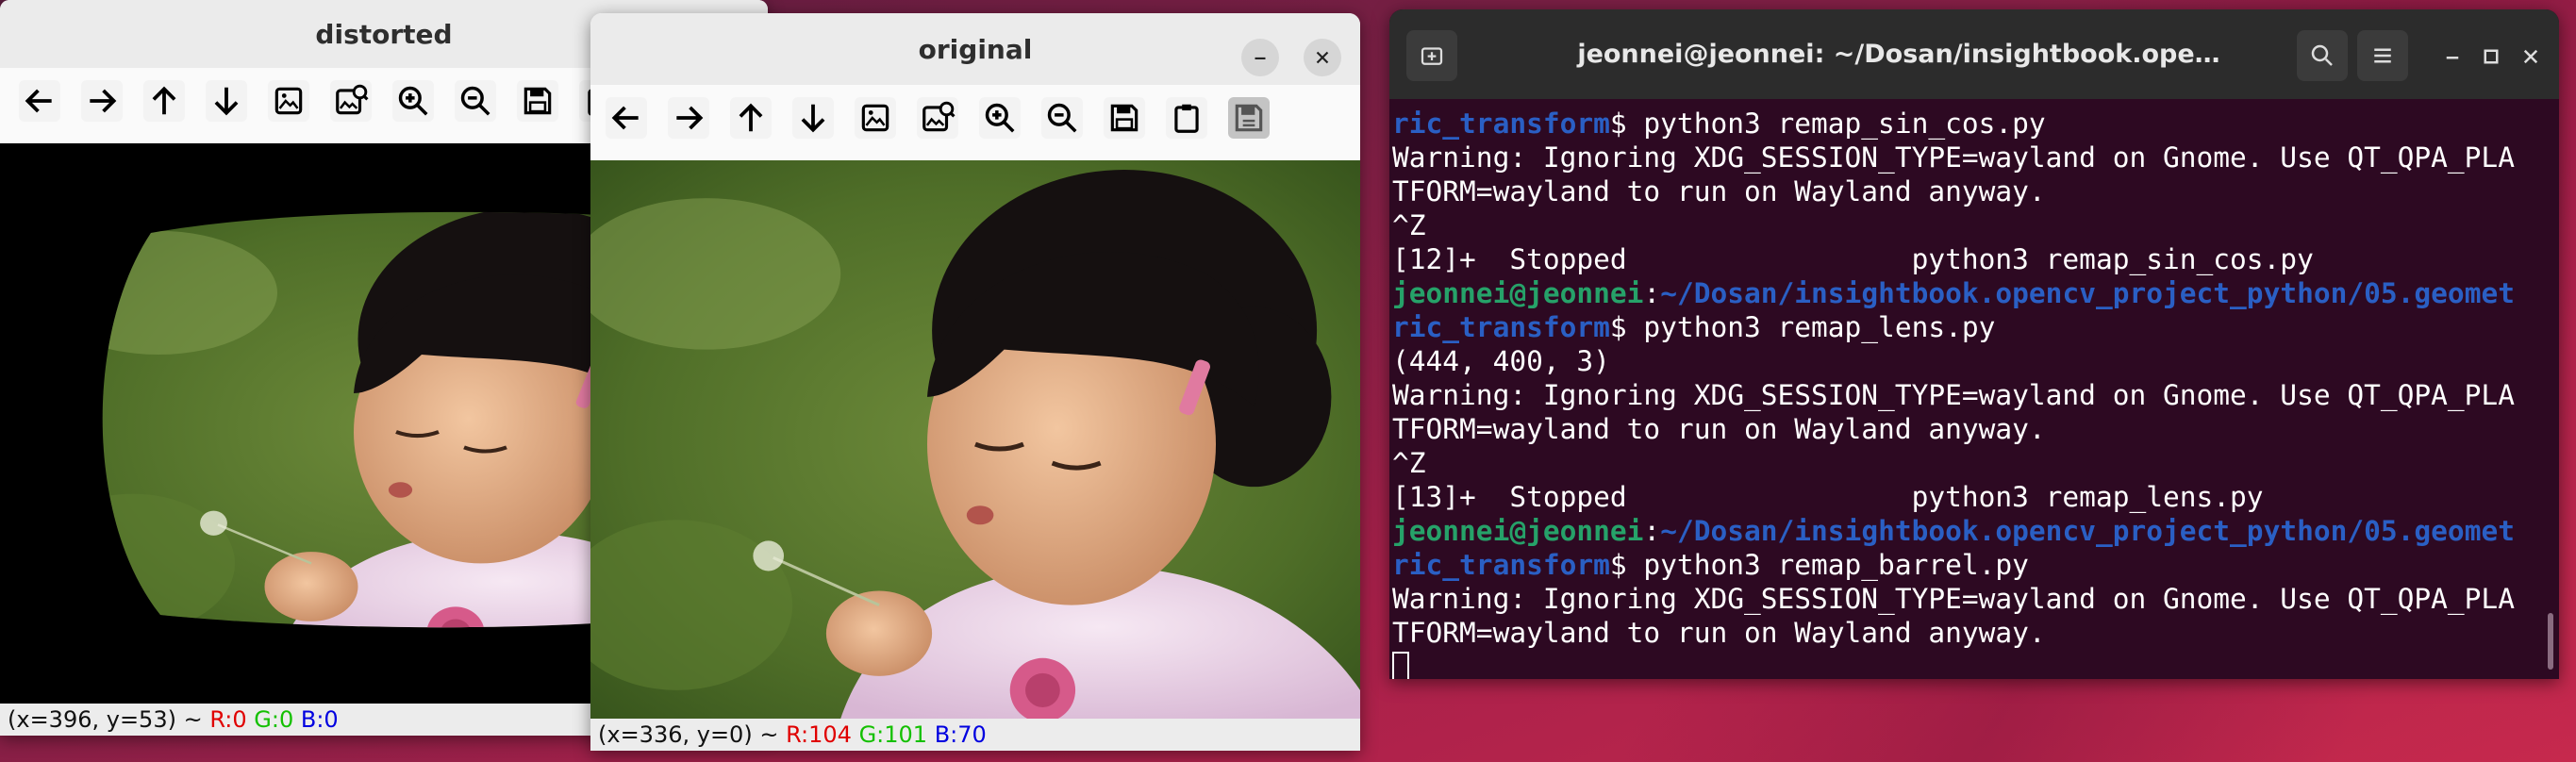  I want to click on search-button, so click(2322, 55).